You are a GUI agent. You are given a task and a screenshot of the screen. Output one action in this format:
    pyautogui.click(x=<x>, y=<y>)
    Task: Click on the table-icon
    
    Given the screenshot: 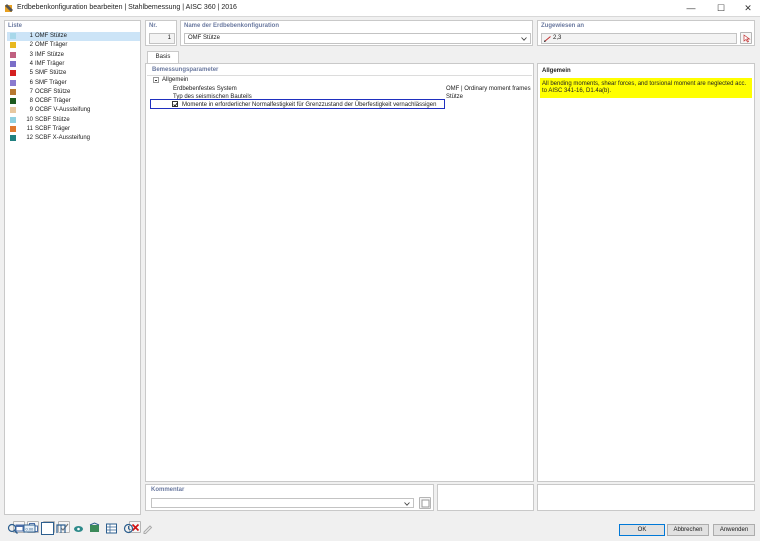 What is the action you would take?
    pyautogui.click(x=111, y=528)
    